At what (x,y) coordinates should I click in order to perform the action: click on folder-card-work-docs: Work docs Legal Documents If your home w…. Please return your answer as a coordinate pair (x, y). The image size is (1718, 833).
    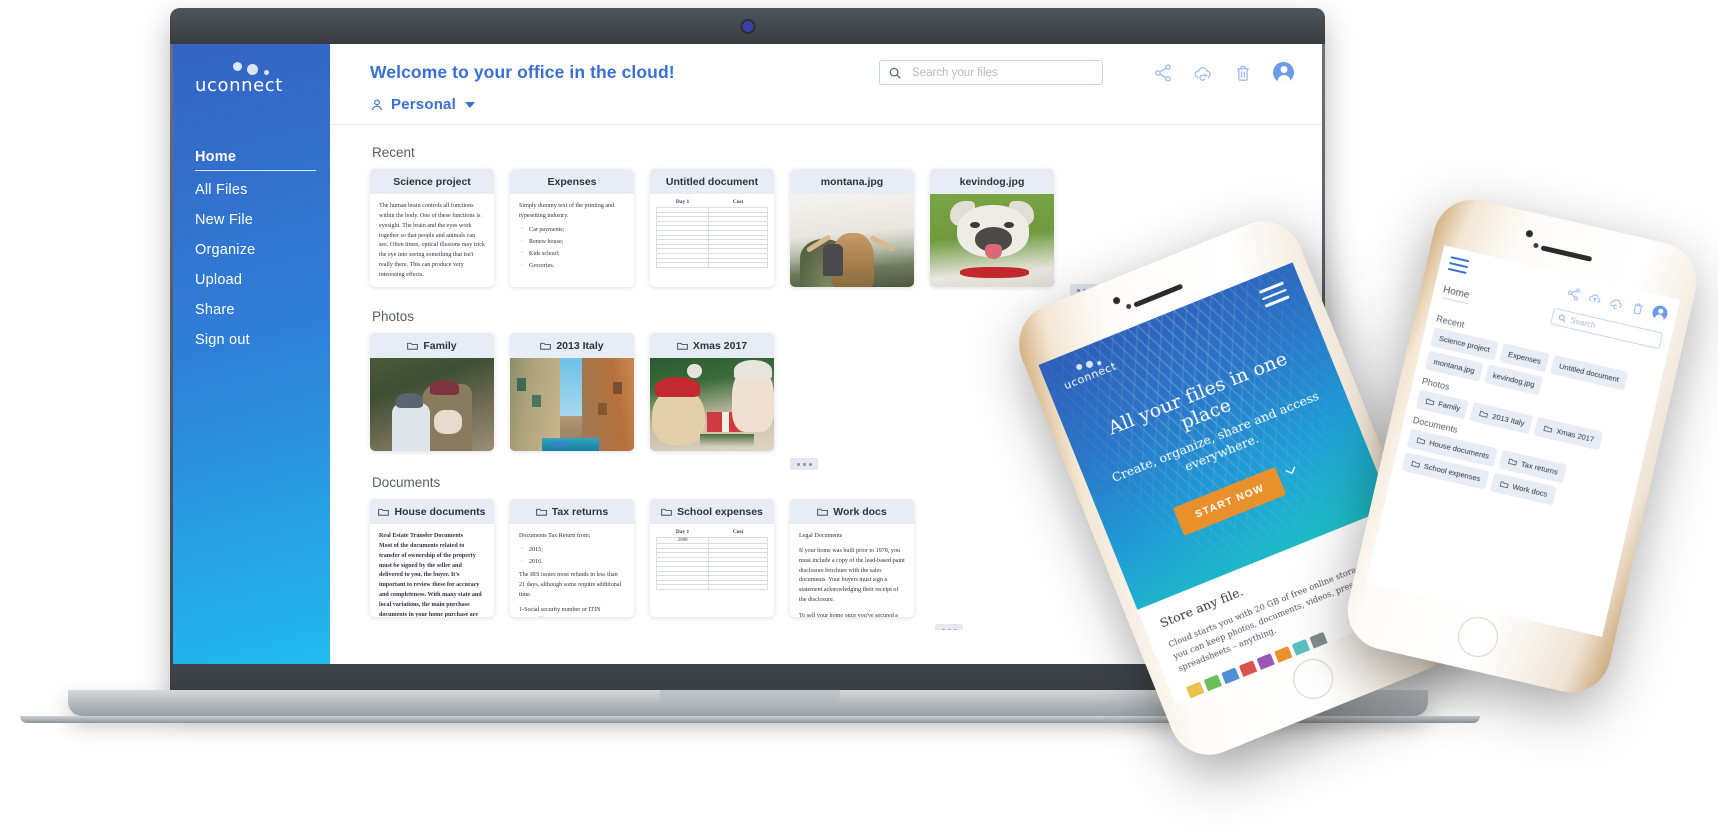
    Looking at the image, I should click on (852, 558).